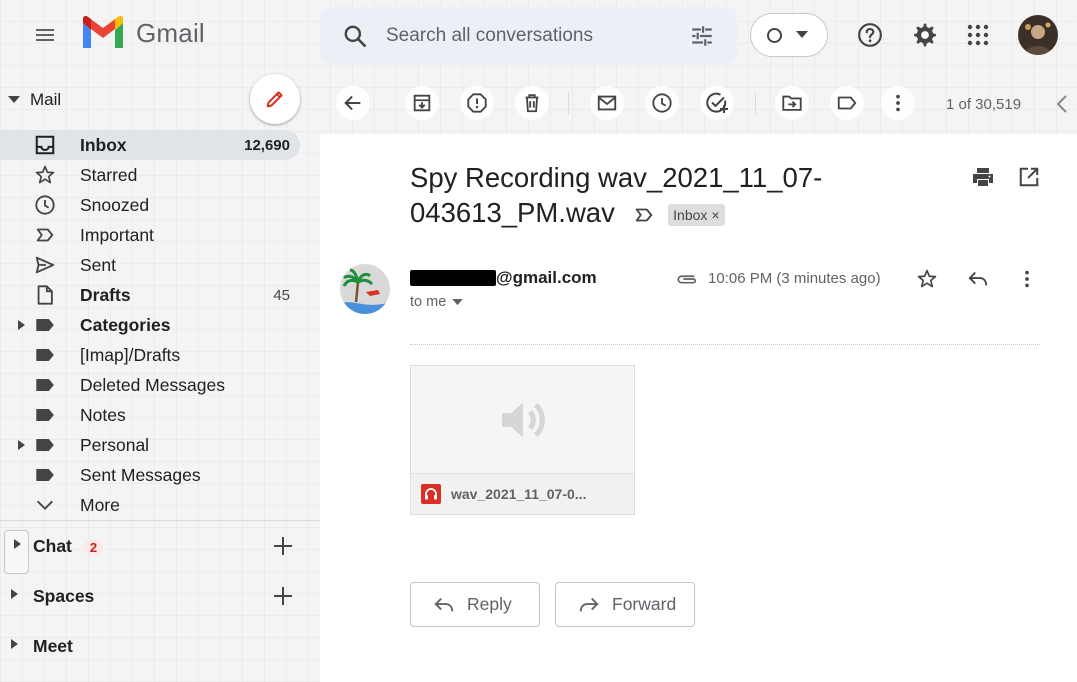 Image resolution: width=1077 pixels, height=682 pixels. What do you see at coordinates (870, 35) in the screenshot?
I see `support-button` at bounding box center [870, 35].